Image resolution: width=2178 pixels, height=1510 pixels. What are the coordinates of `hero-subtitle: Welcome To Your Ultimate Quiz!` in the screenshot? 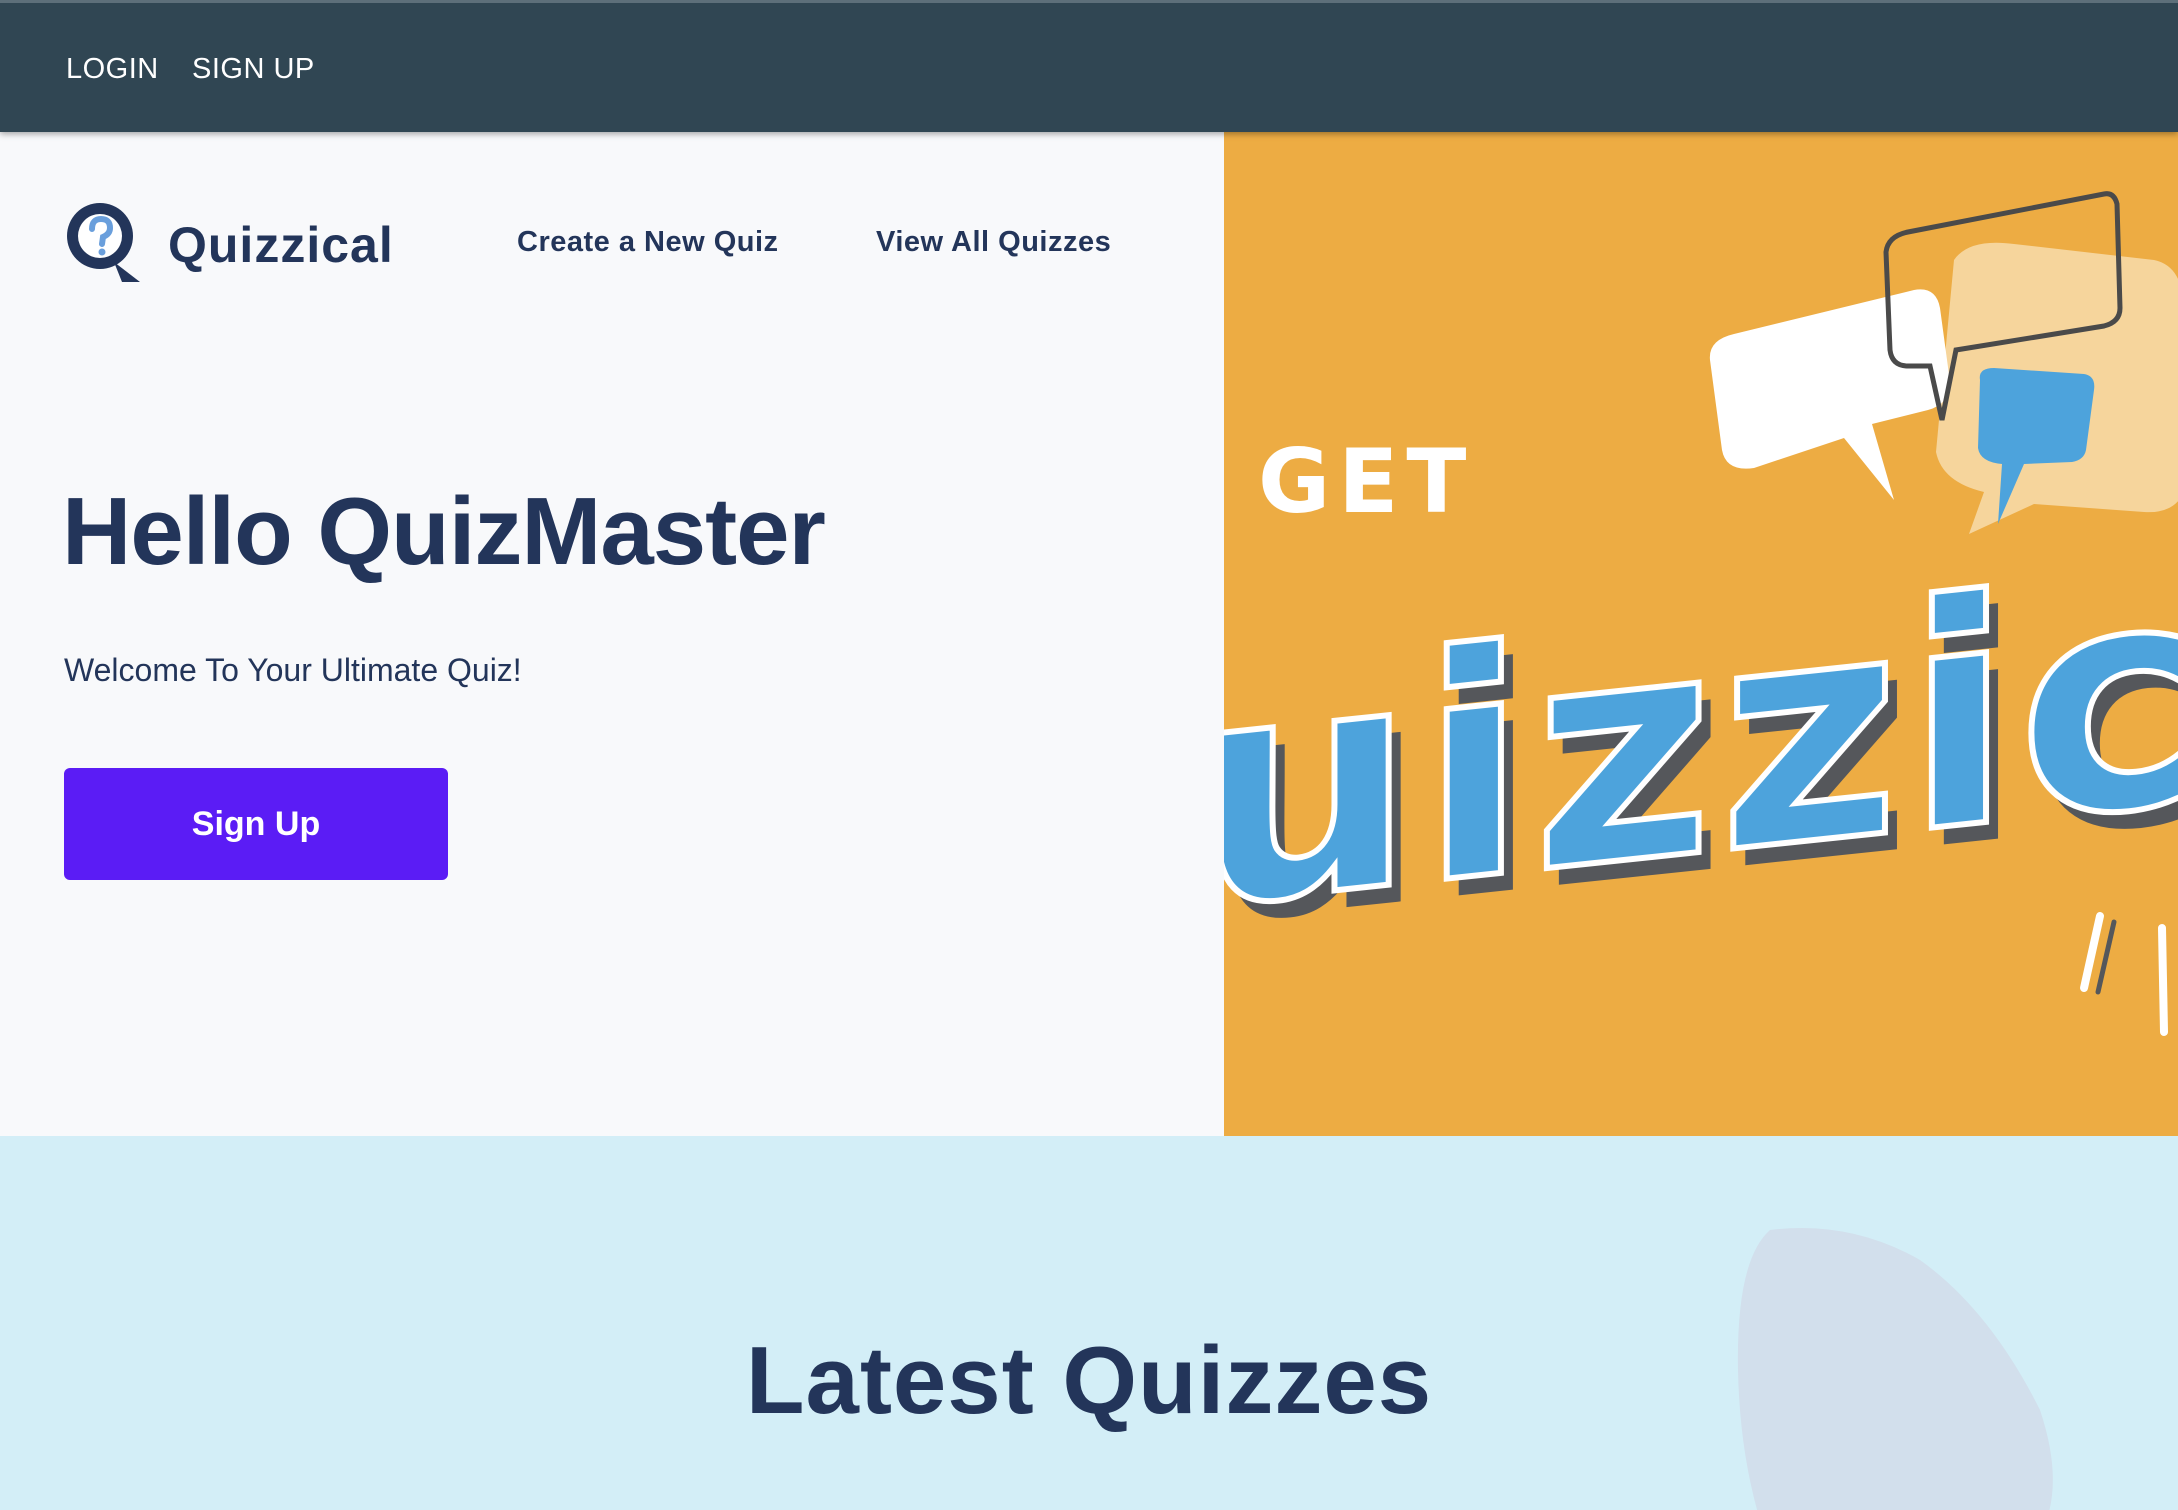 It's located at (293, 670).